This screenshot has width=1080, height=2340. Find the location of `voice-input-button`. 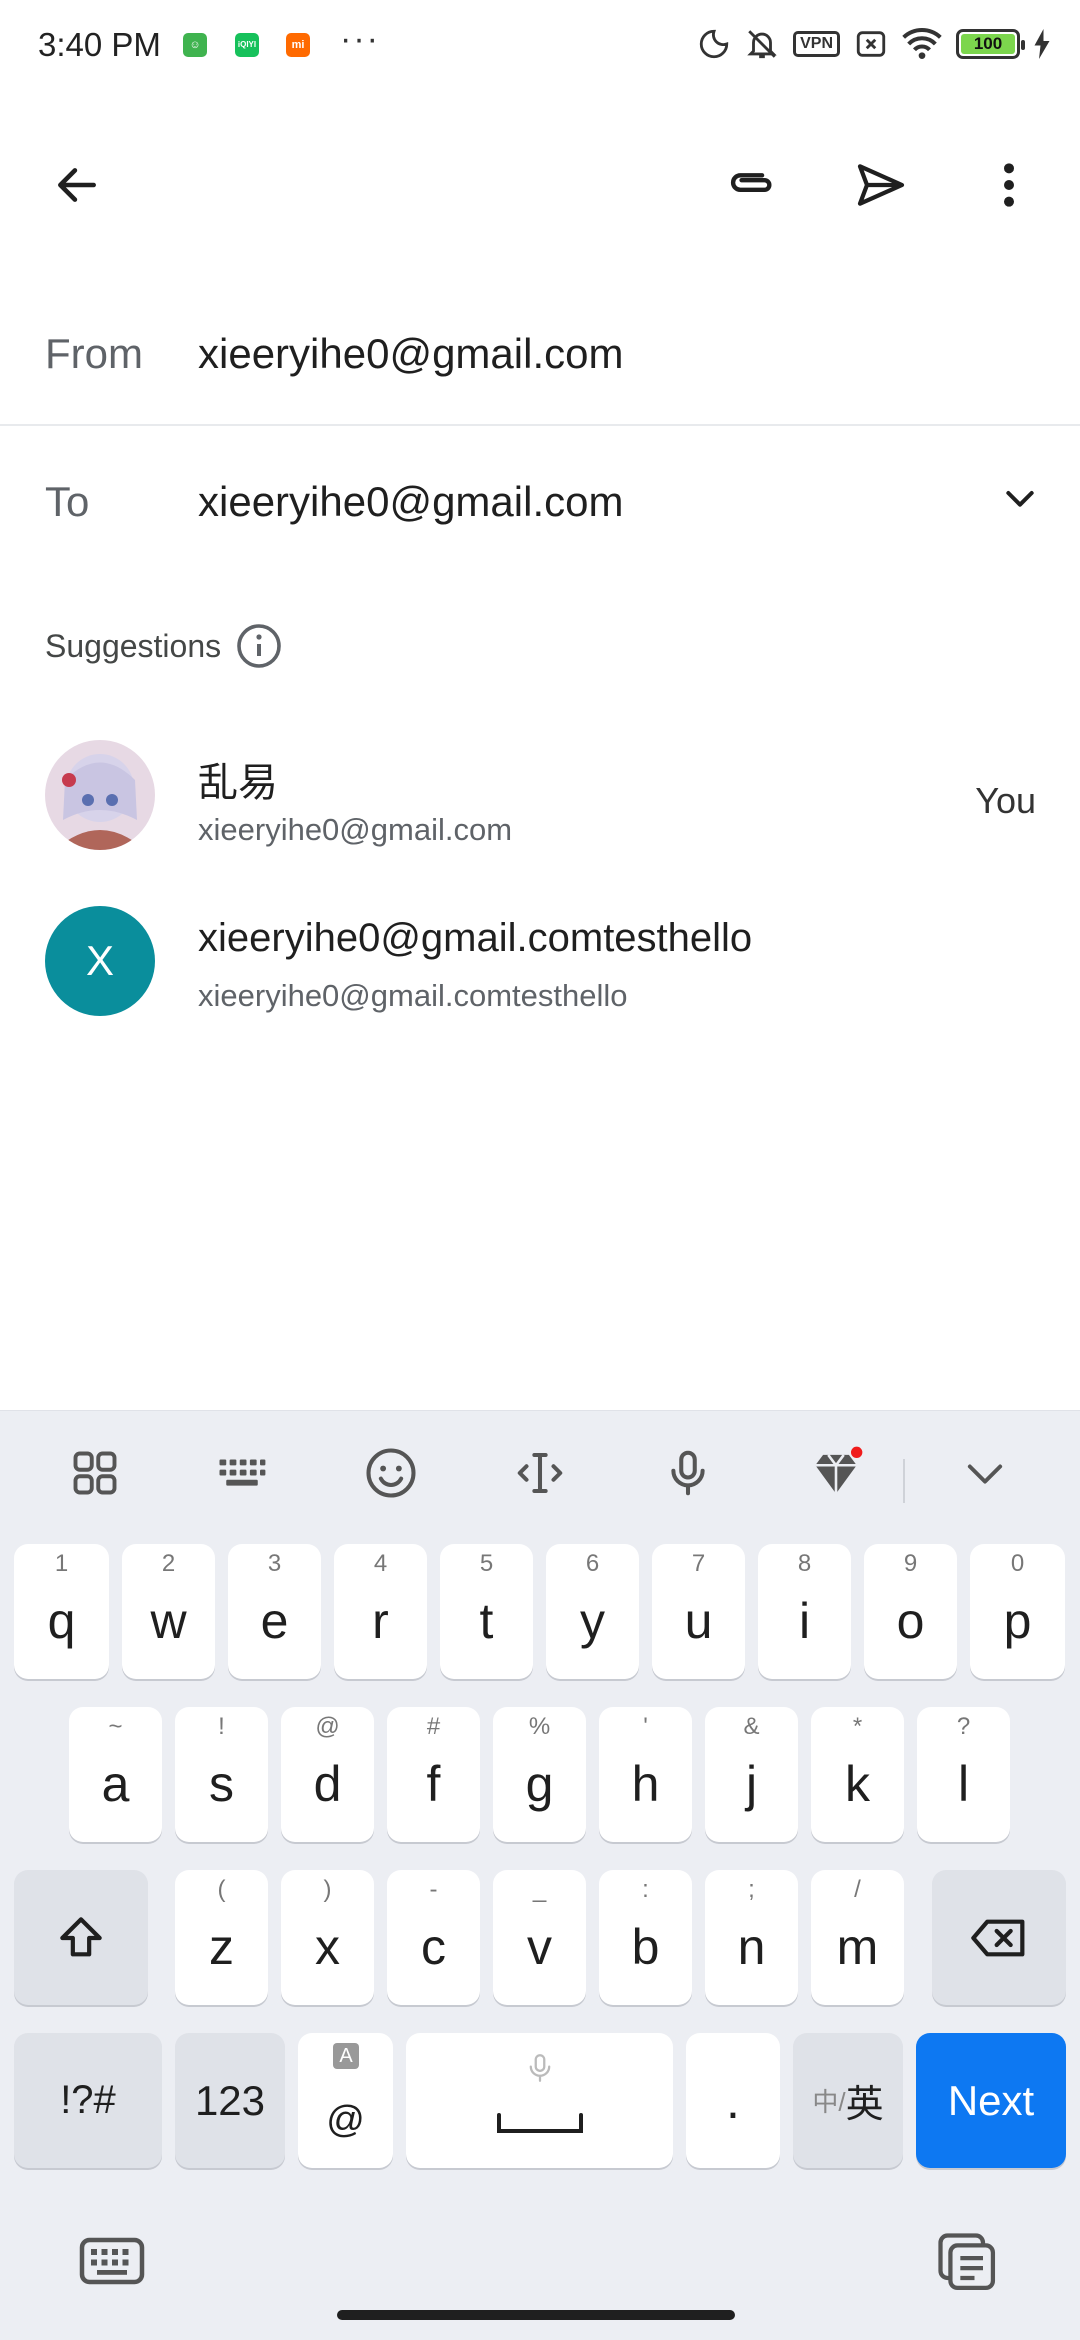

voice-input-button is located at coordinates (688, 1473).